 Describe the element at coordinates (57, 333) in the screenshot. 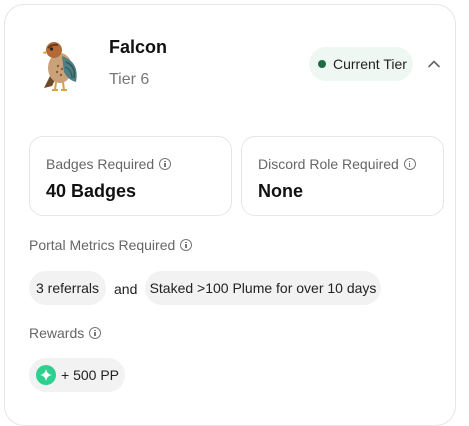

I see `rewards-label: Rewards` at that location.